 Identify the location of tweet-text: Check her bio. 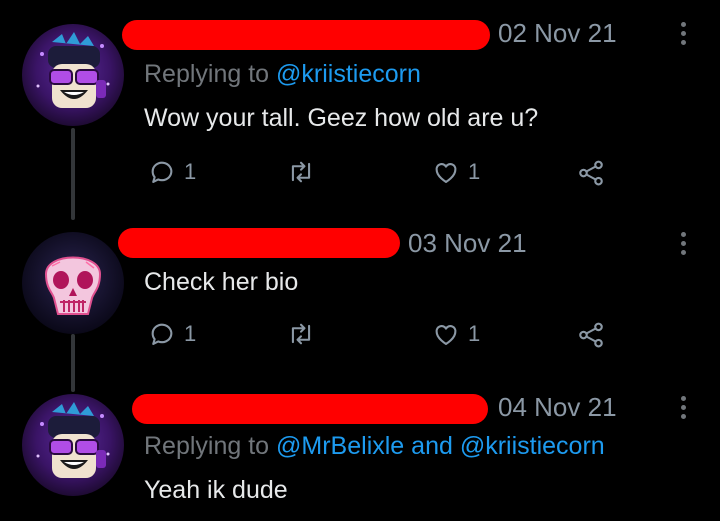
(221, 282).